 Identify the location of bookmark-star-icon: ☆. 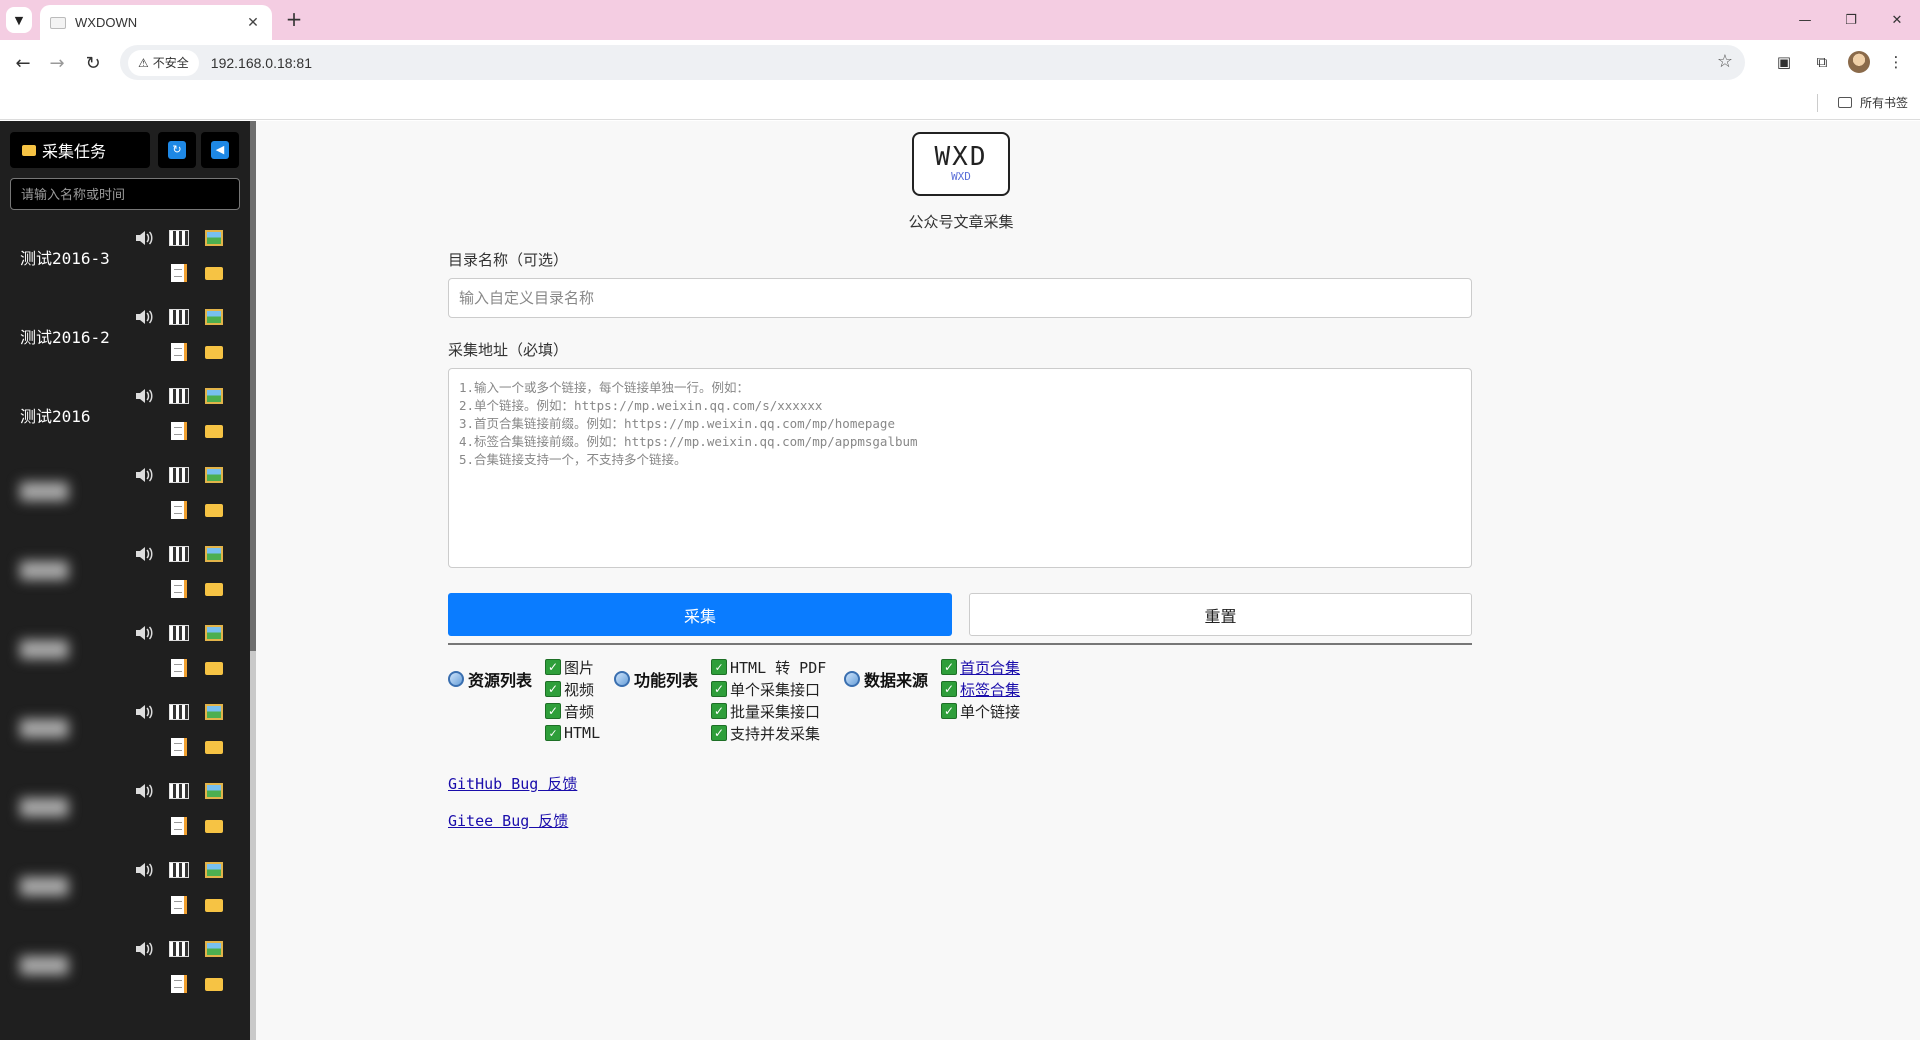
(1725, 61).